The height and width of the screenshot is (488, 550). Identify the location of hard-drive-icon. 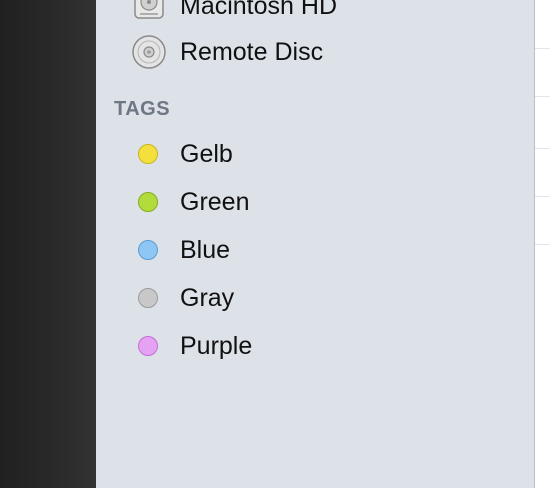
(149, 9).